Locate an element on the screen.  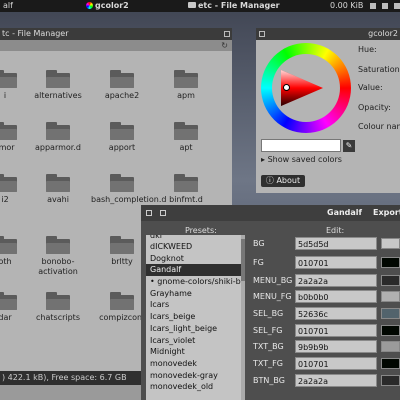
panel-task-file-manager: etc - File Manager is located at coordinates (234, 5).